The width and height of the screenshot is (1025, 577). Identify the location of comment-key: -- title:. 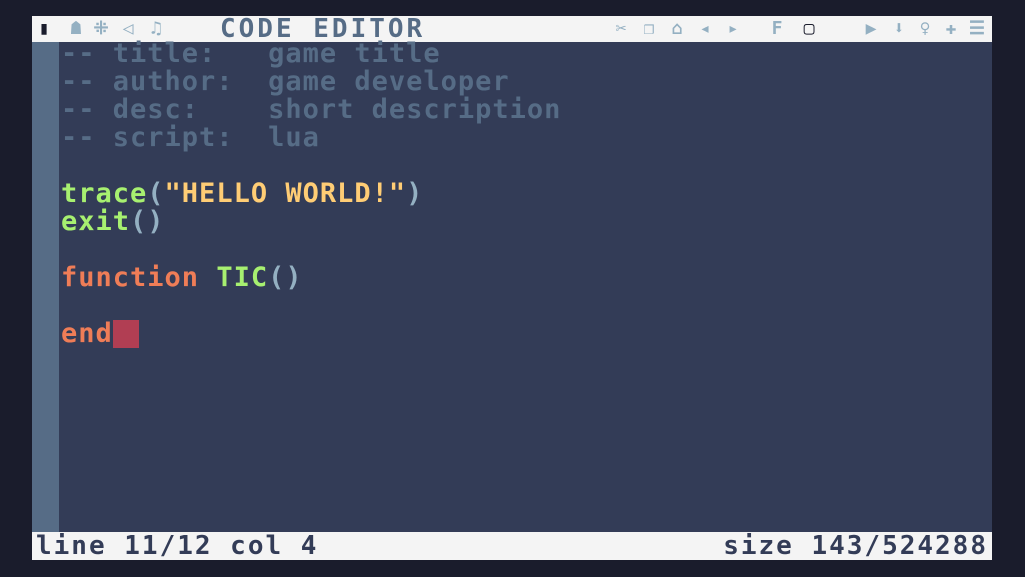
(139, 53).